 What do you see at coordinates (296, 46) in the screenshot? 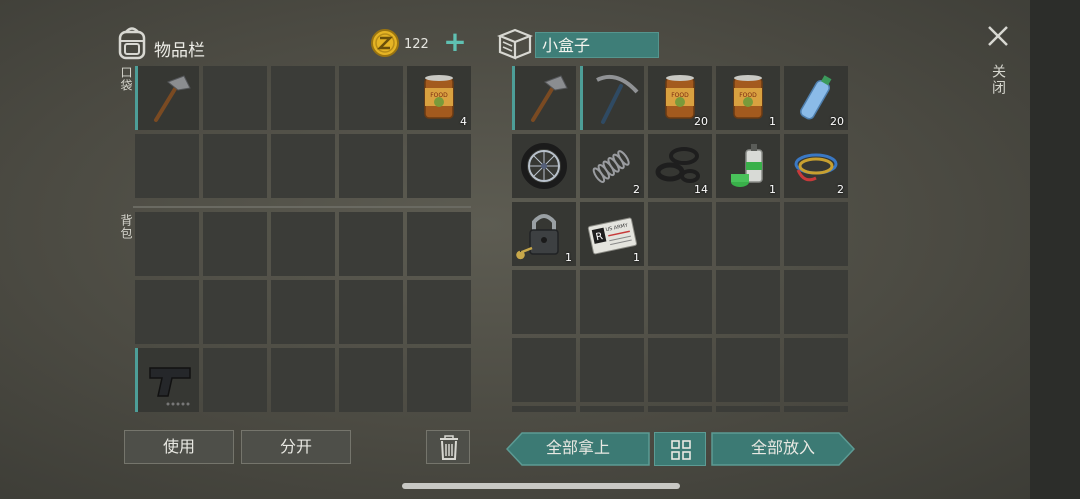
I see `inventory-header: 物品栏 122 +` at bounding box center [296, 46].